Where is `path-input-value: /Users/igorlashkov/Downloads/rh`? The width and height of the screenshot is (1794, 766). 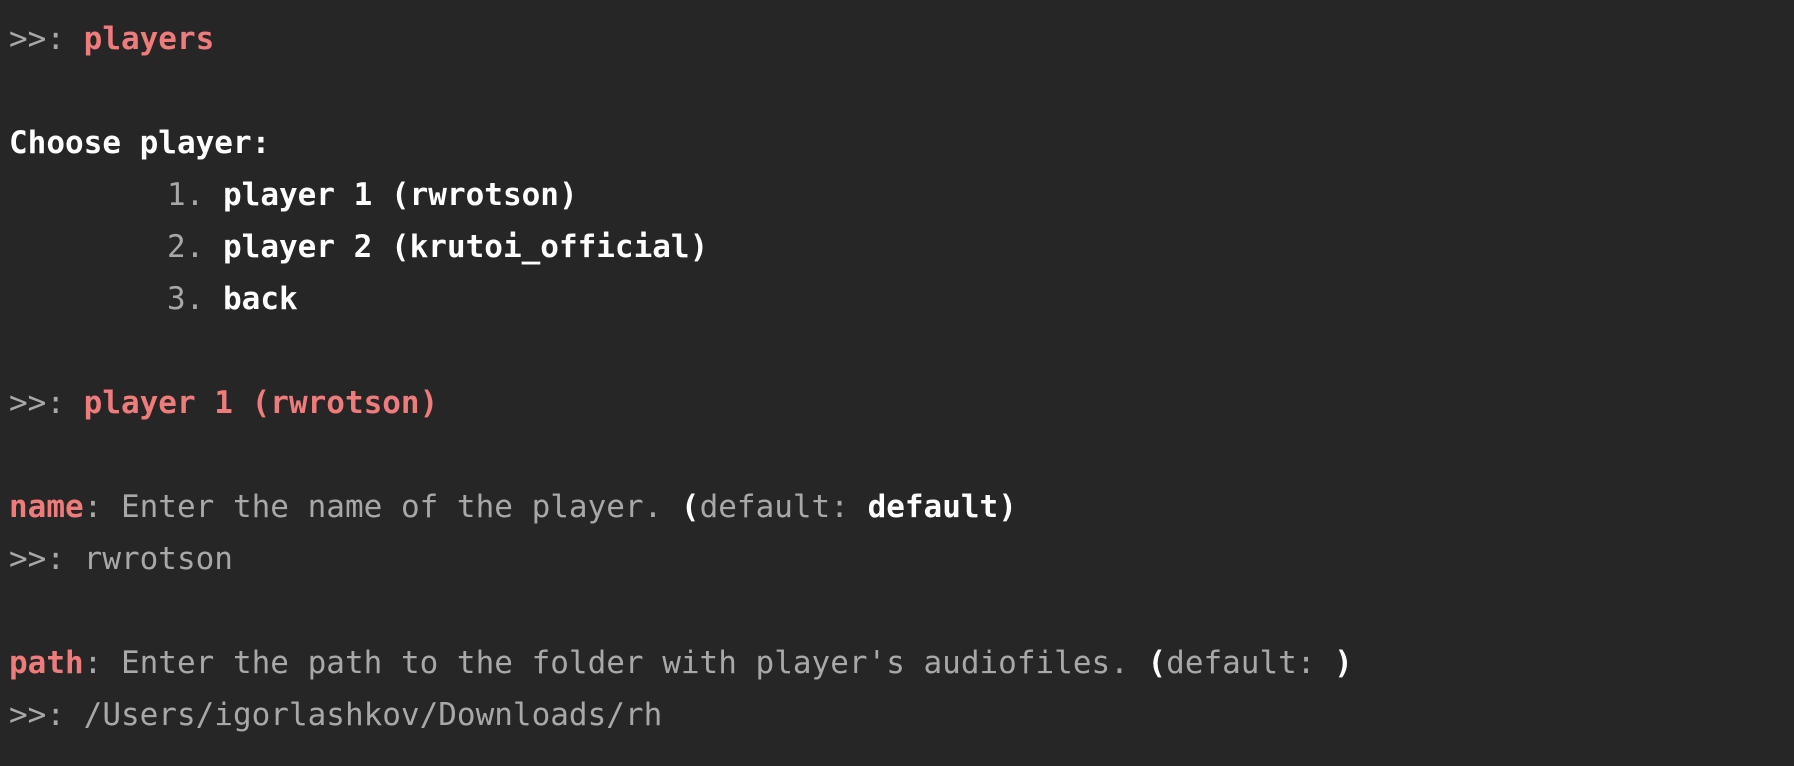
path-input-value: /Users/igorlashkov/Downloads/rh is located at coordinates (373, 715).